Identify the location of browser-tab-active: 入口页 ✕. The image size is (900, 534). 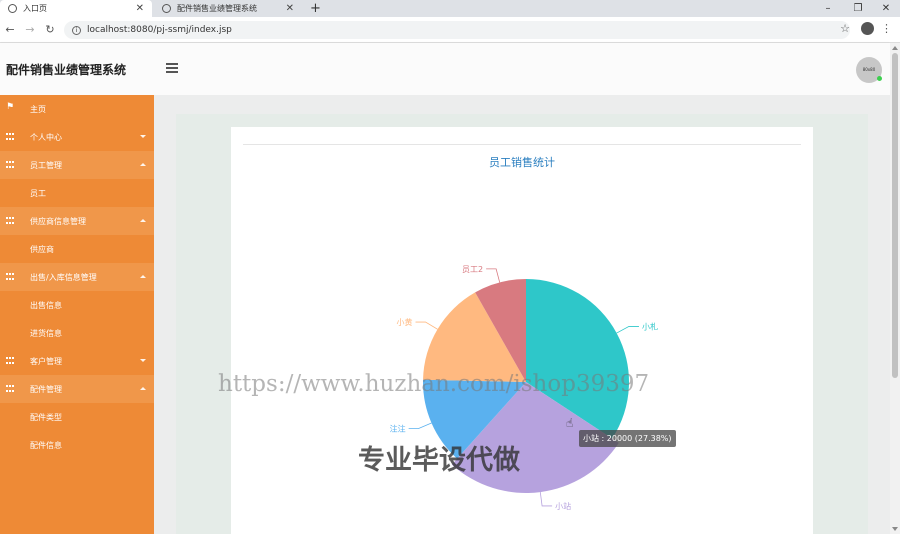
(76, 8).